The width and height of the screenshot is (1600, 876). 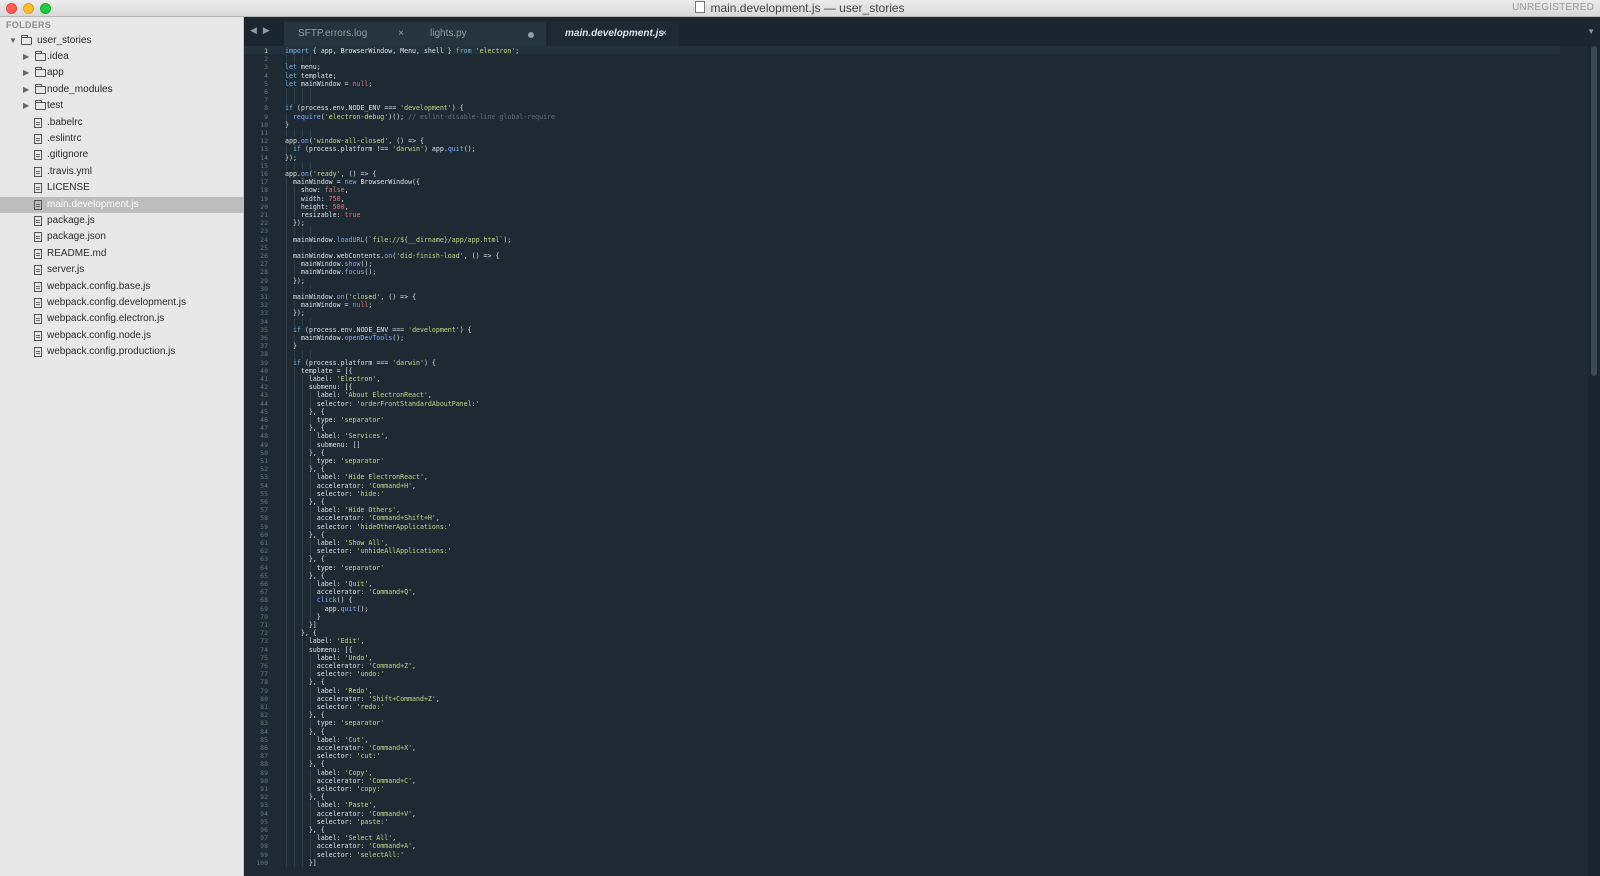 I want to click on vertical-scrollbar, so click(x=1594, y=211).